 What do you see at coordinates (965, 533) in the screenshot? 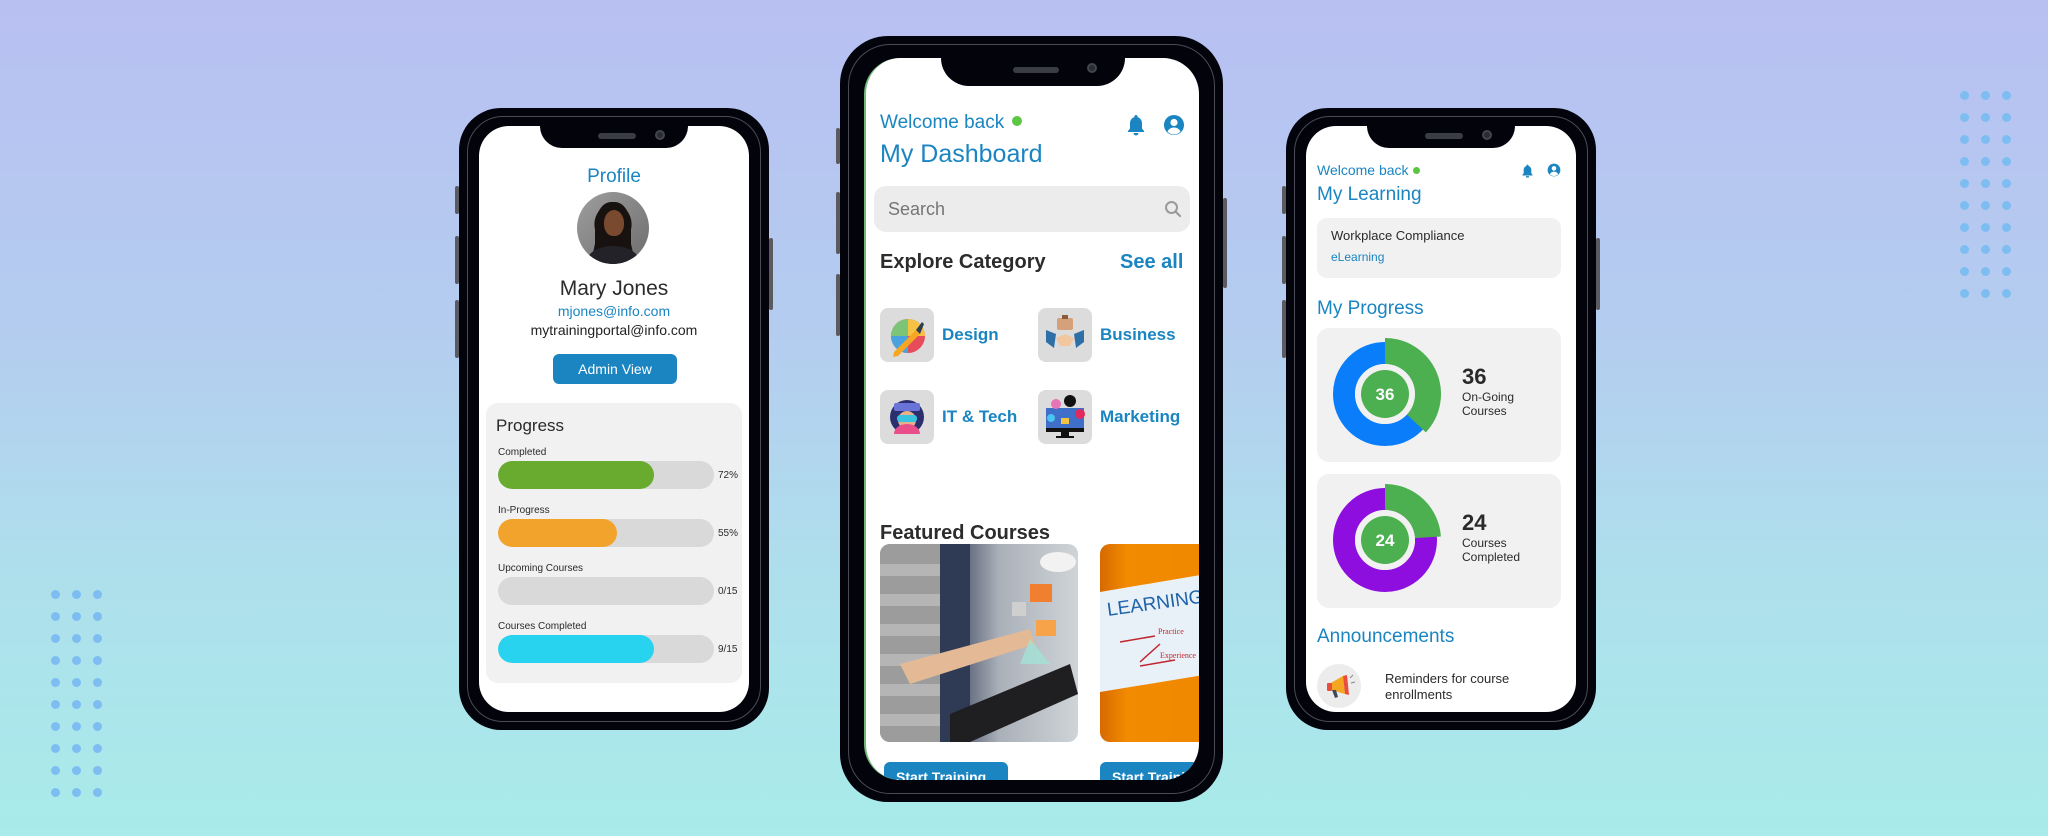
I see `featured-courses-heading: Featured Courses` at bounding box center [965, 533].